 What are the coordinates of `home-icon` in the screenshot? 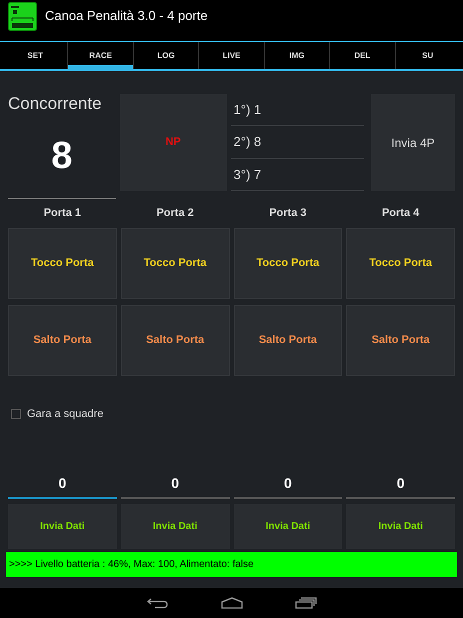 It's located at (231, 603).